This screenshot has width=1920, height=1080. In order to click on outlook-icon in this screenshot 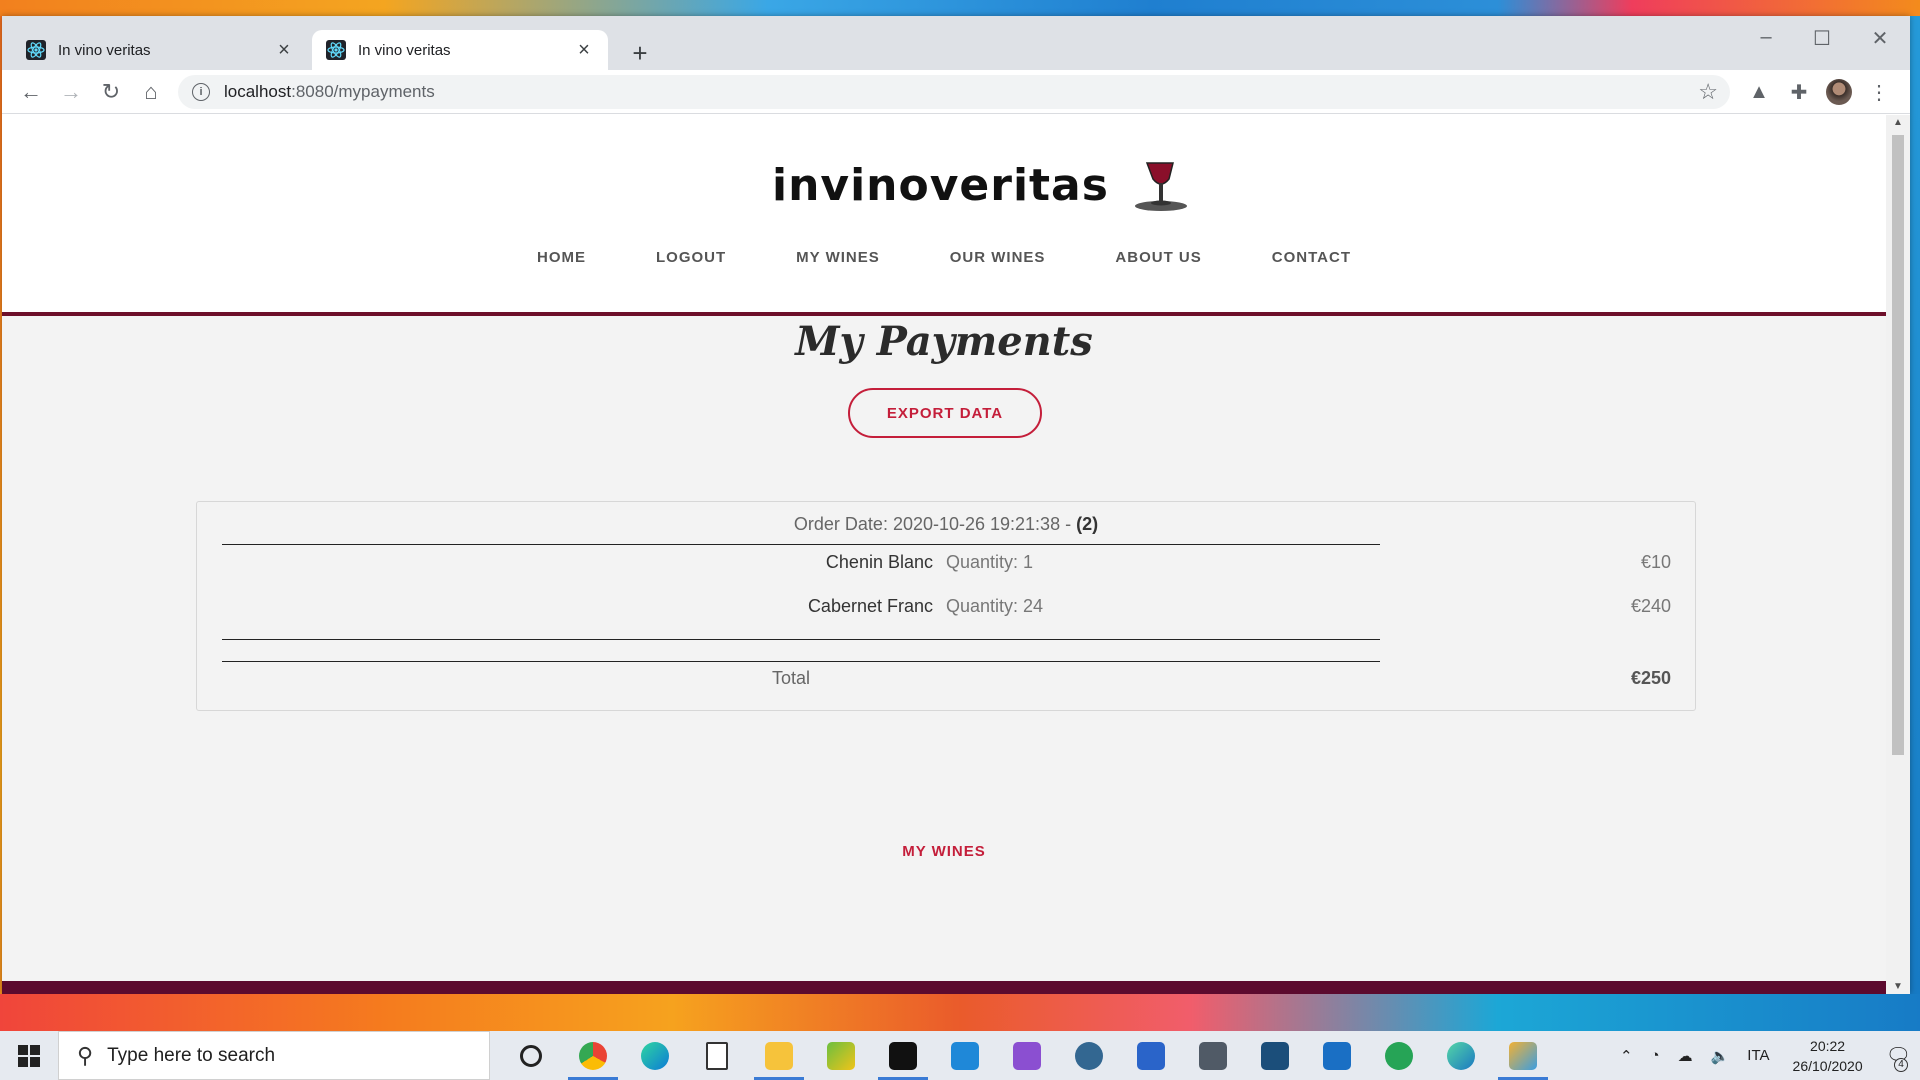, I will do `click(1337, 1055)`.